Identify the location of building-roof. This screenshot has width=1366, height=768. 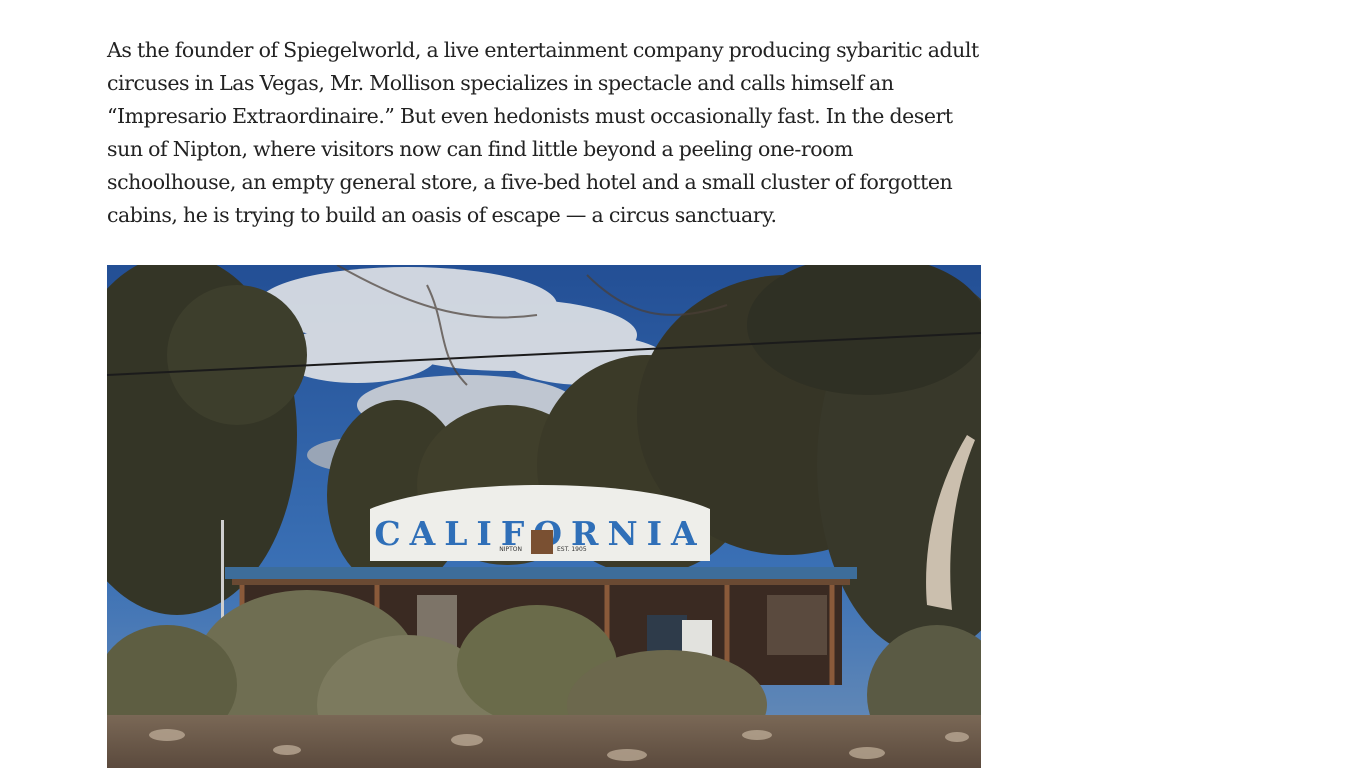
(541, 573).